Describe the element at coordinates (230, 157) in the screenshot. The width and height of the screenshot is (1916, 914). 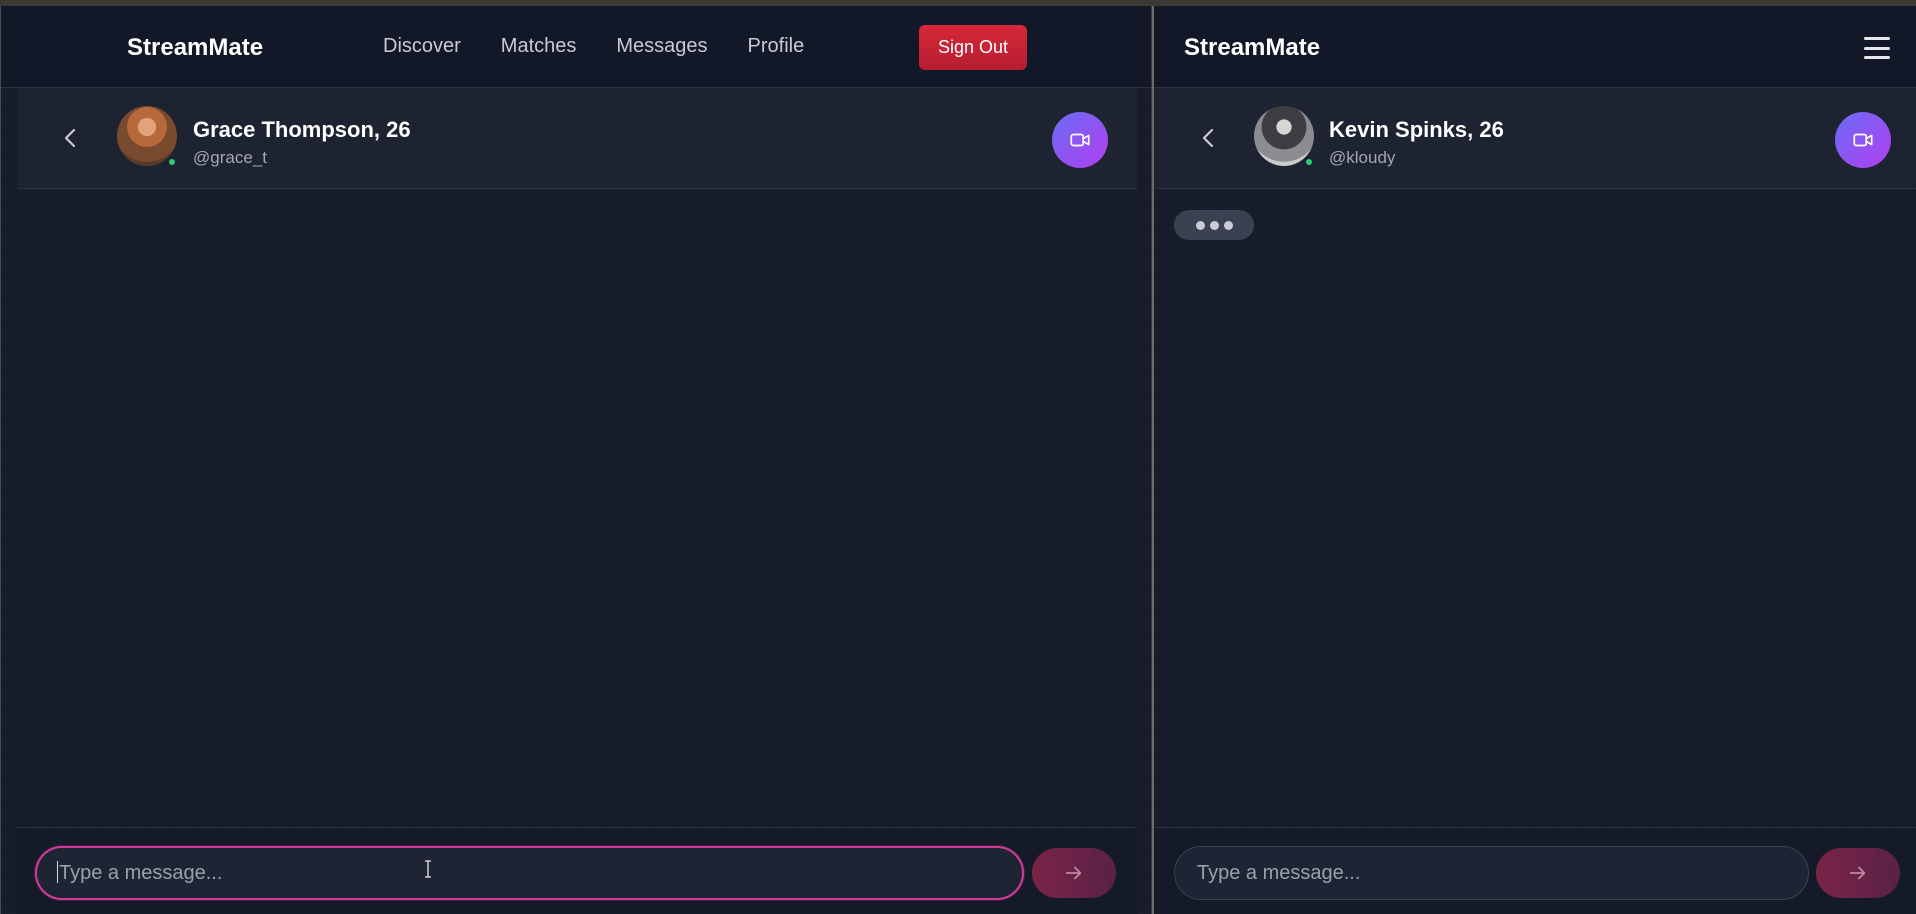
I see `contact-handle: @grace_t` at that location.